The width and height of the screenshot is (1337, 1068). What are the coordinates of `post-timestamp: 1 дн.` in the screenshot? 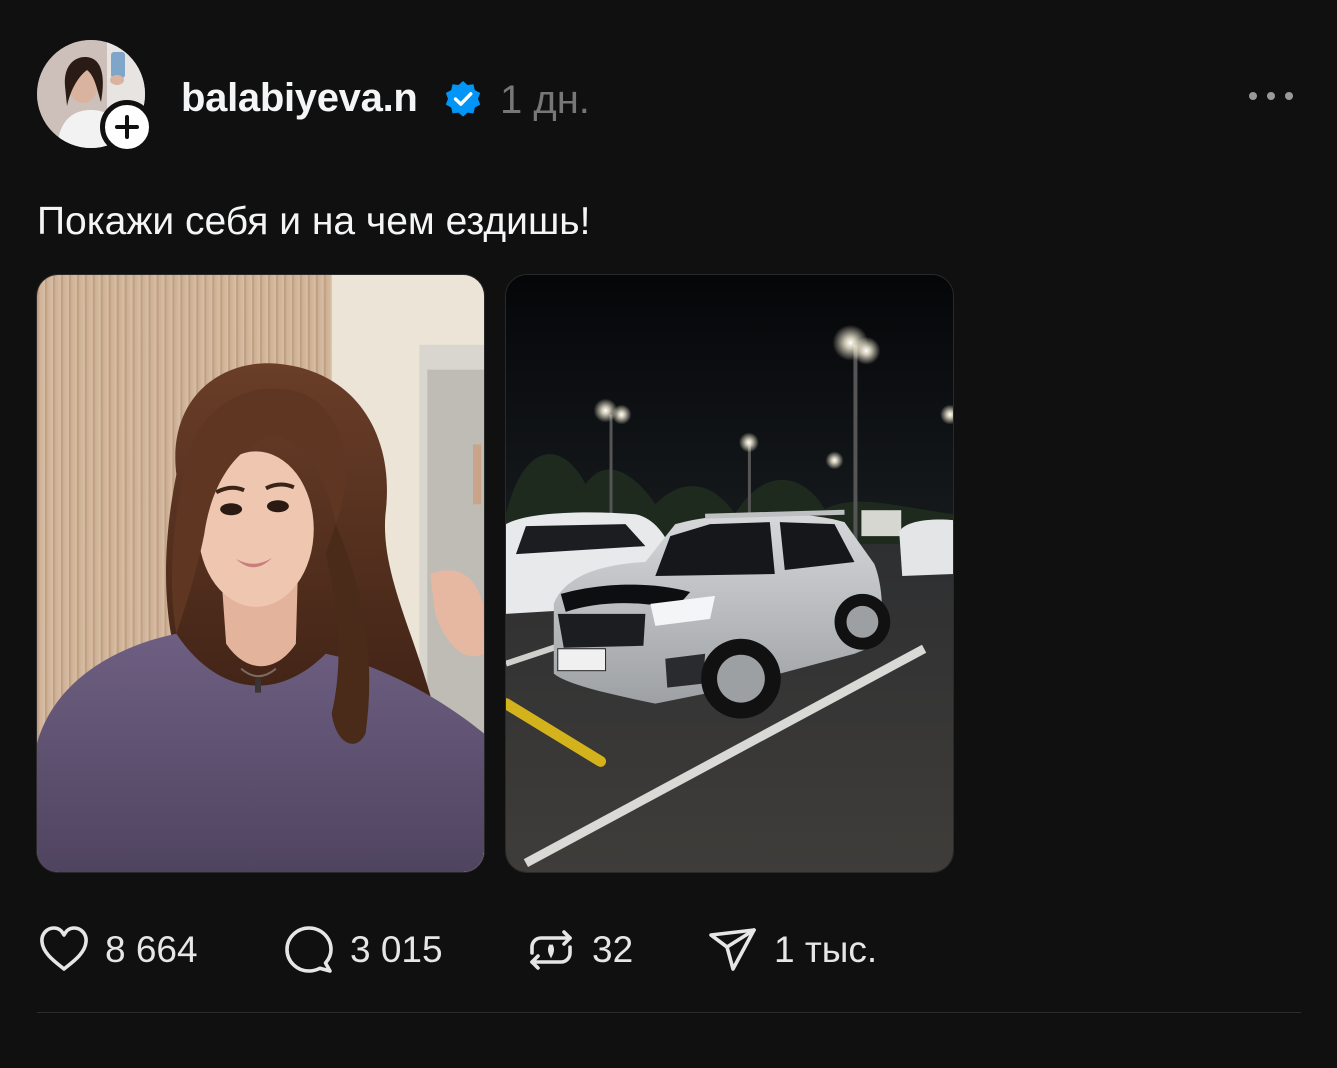 It's located at (545, 100).